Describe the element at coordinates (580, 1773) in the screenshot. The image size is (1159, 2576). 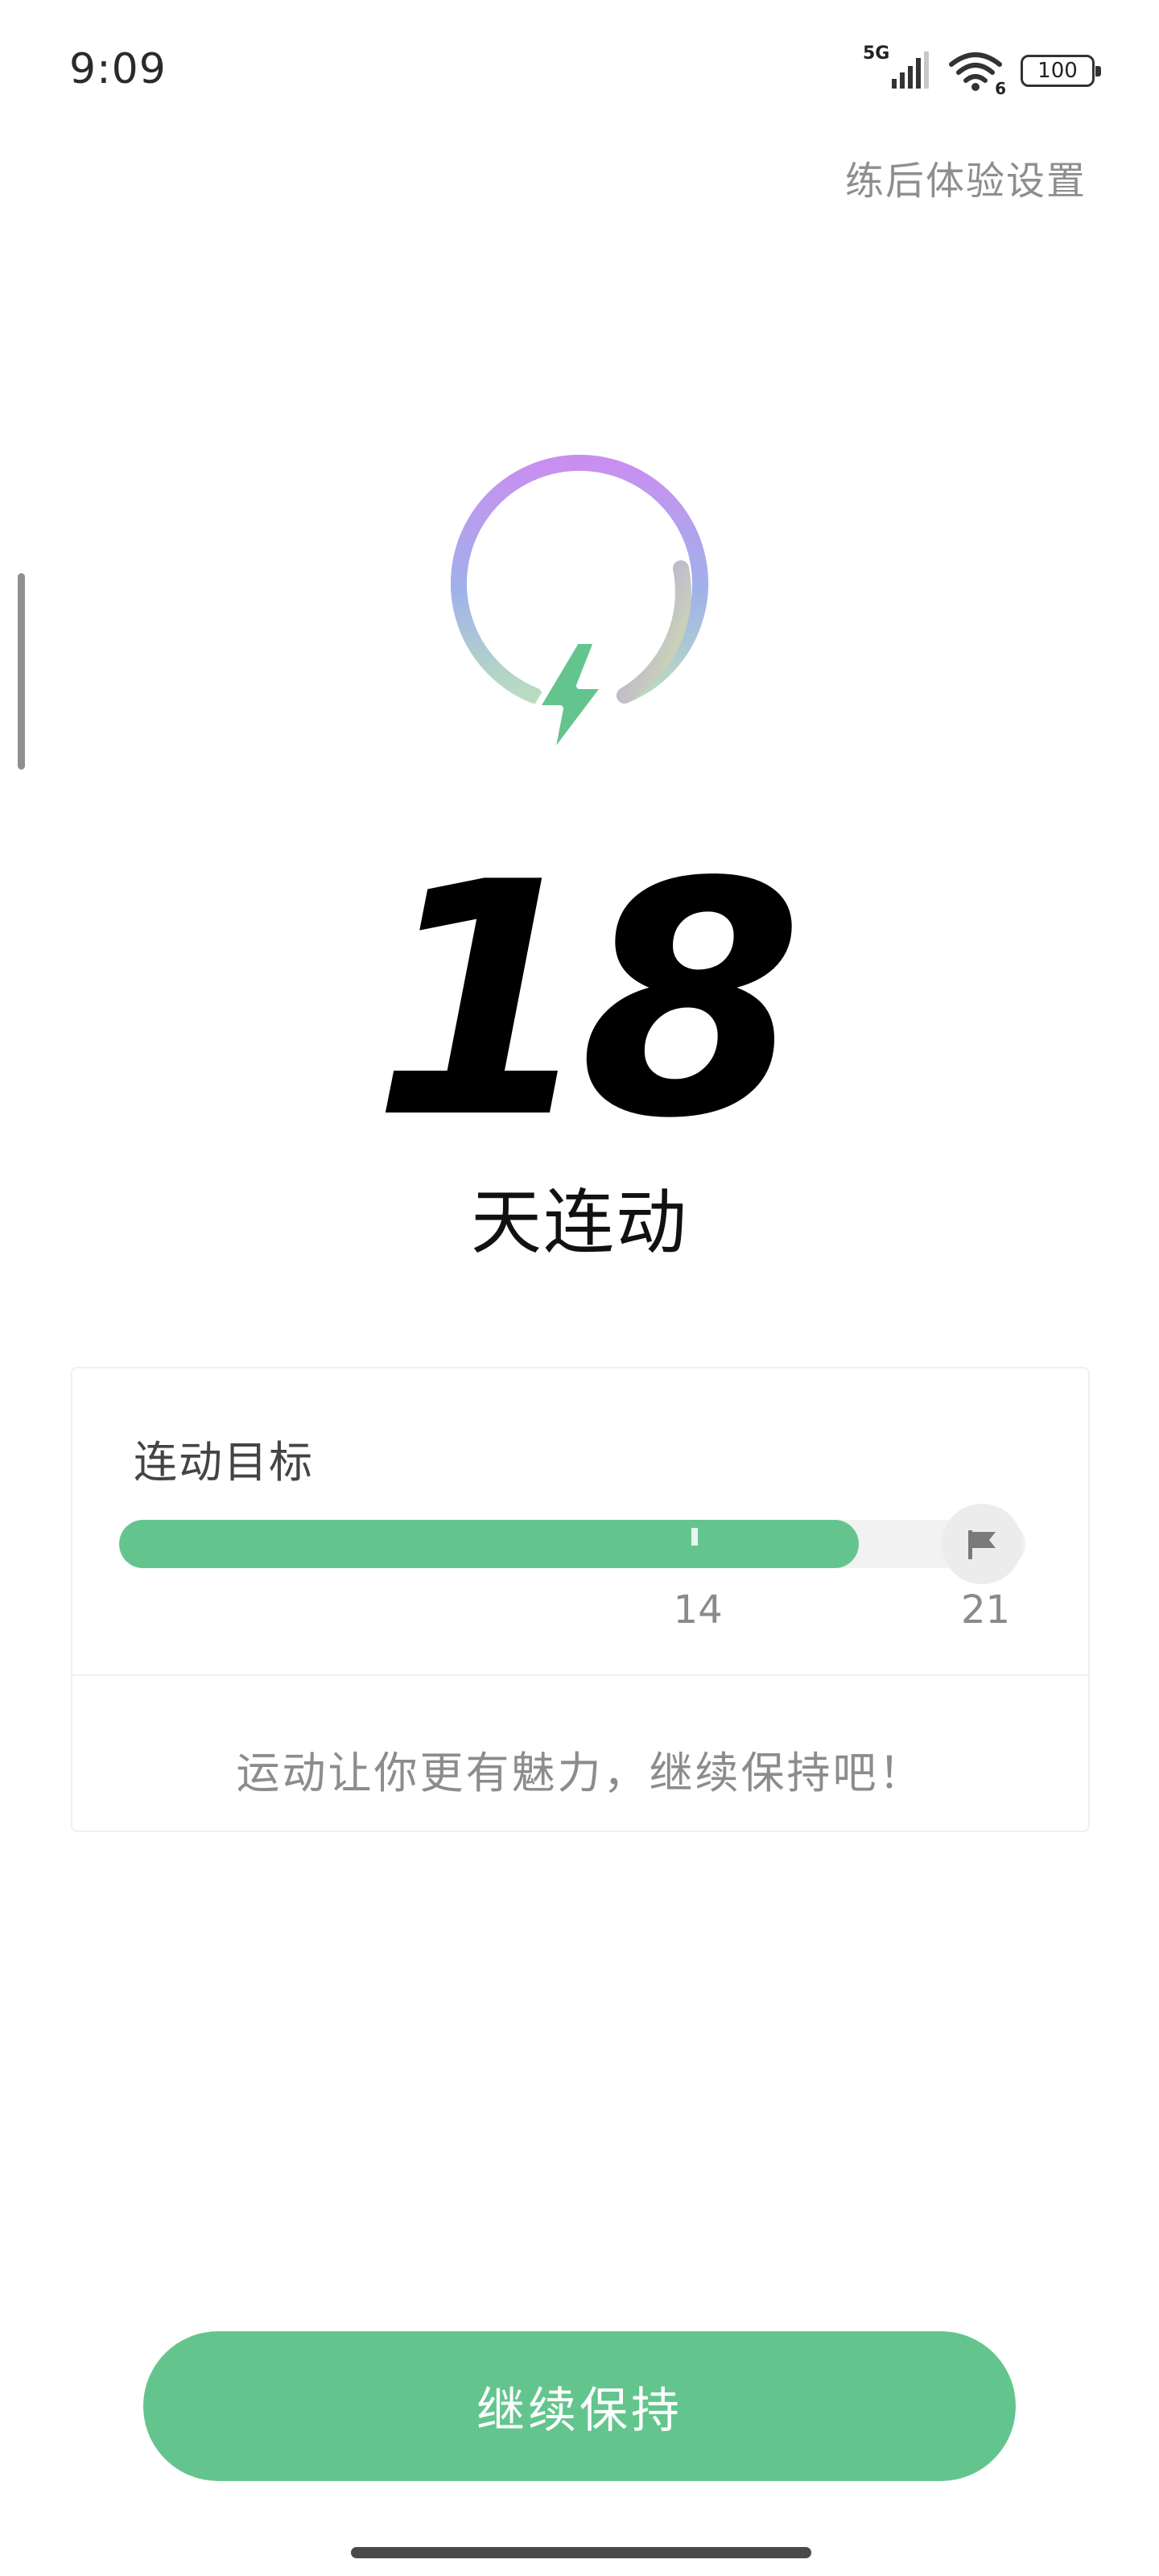
I see `motivation-text: 运动让你更有魅力，继续保持吧！` at that location.